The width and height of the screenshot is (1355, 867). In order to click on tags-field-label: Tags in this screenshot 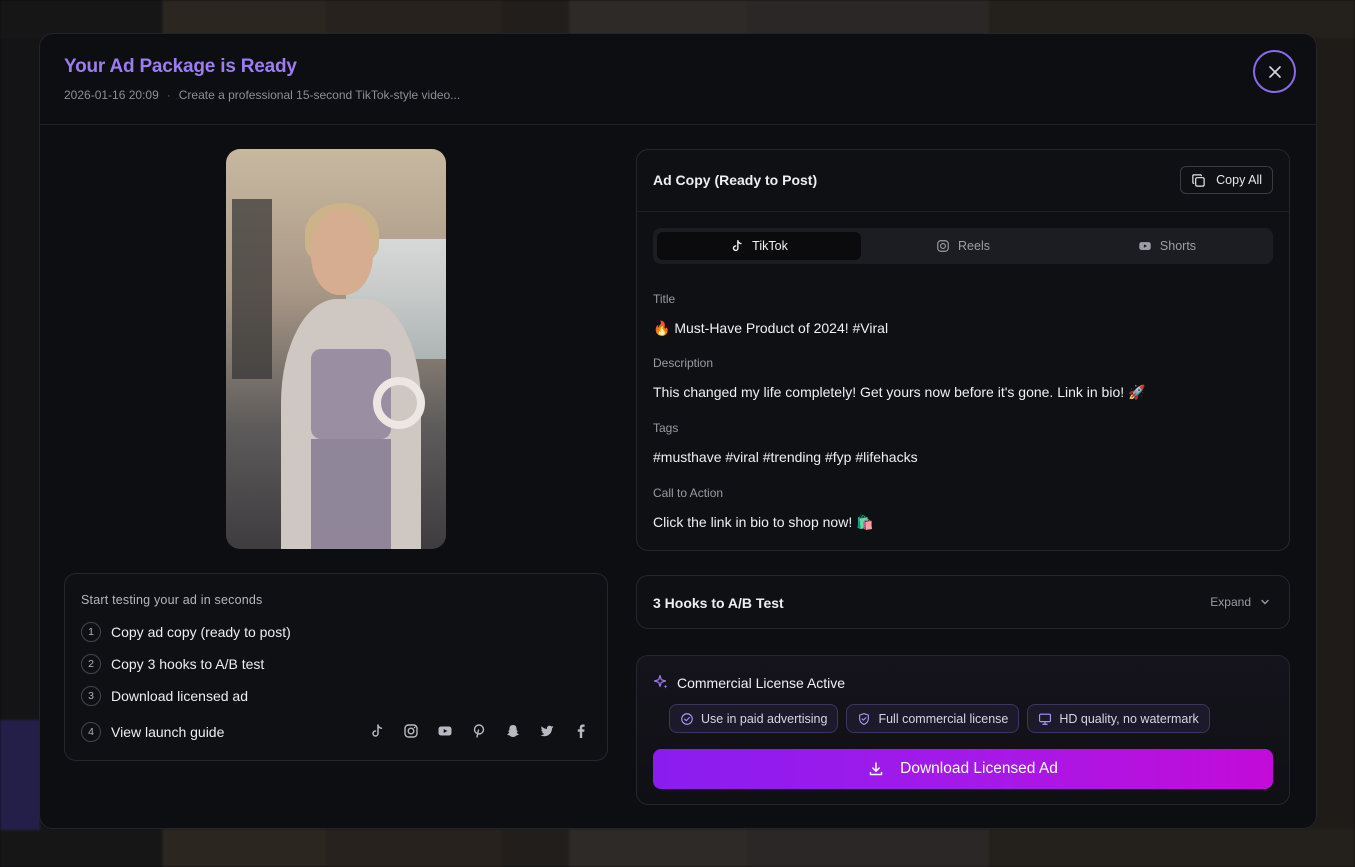, I will do `click(666, 428)`.